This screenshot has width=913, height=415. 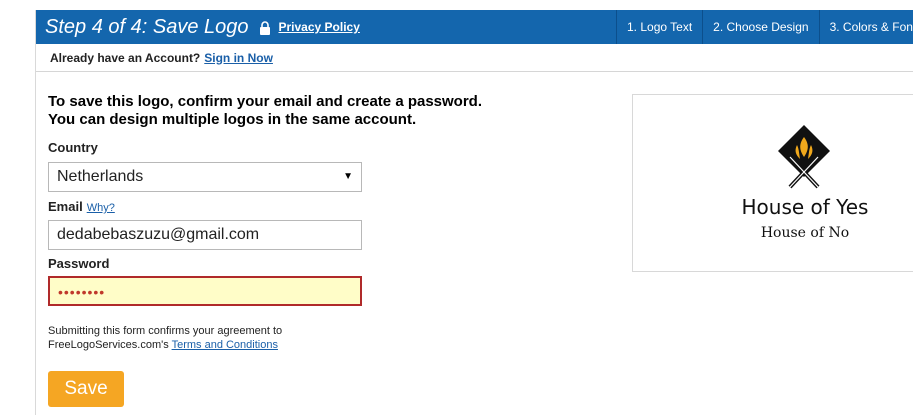 What do you see at coordinates (108, 345) in the screenshot?
I see `agreement-site: FreeLogoServices.com's` at bounding box center [108, 345].